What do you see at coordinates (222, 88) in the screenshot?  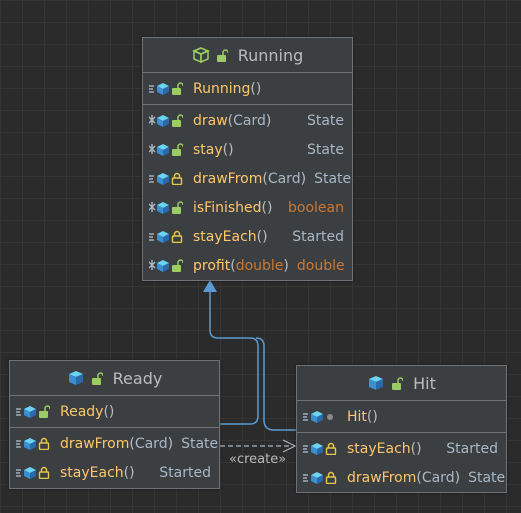 I see `constructor-name: Running` at bounding box center [222, 88].